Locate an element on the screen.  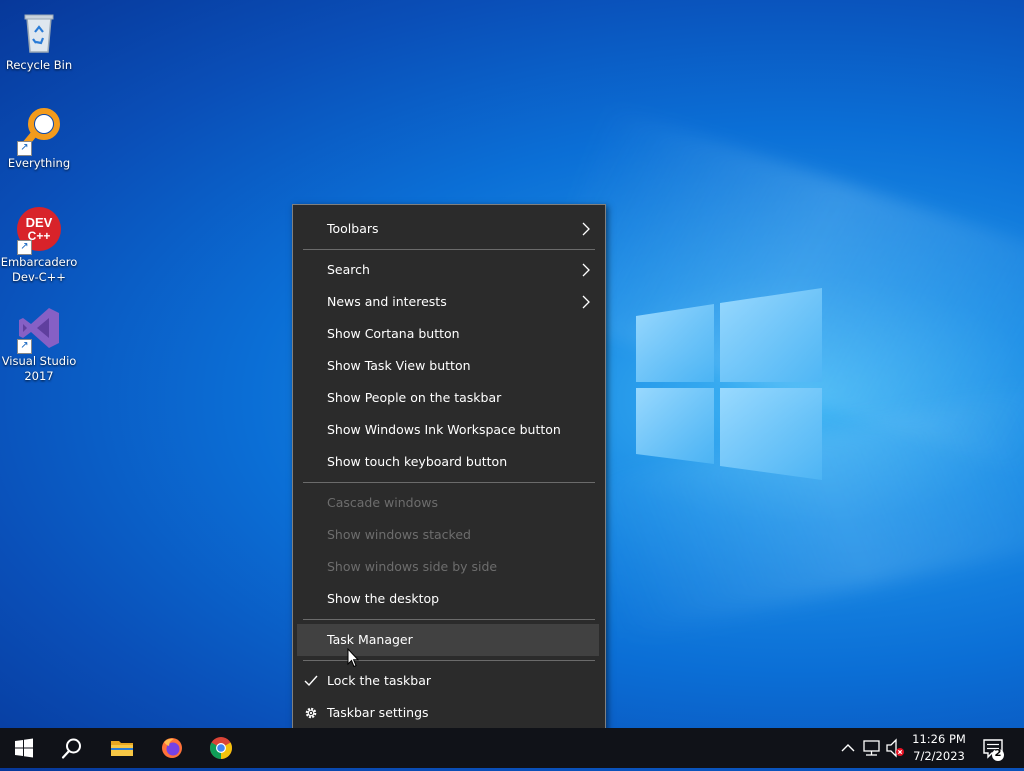
search-button is located at coordinates (72, 748).